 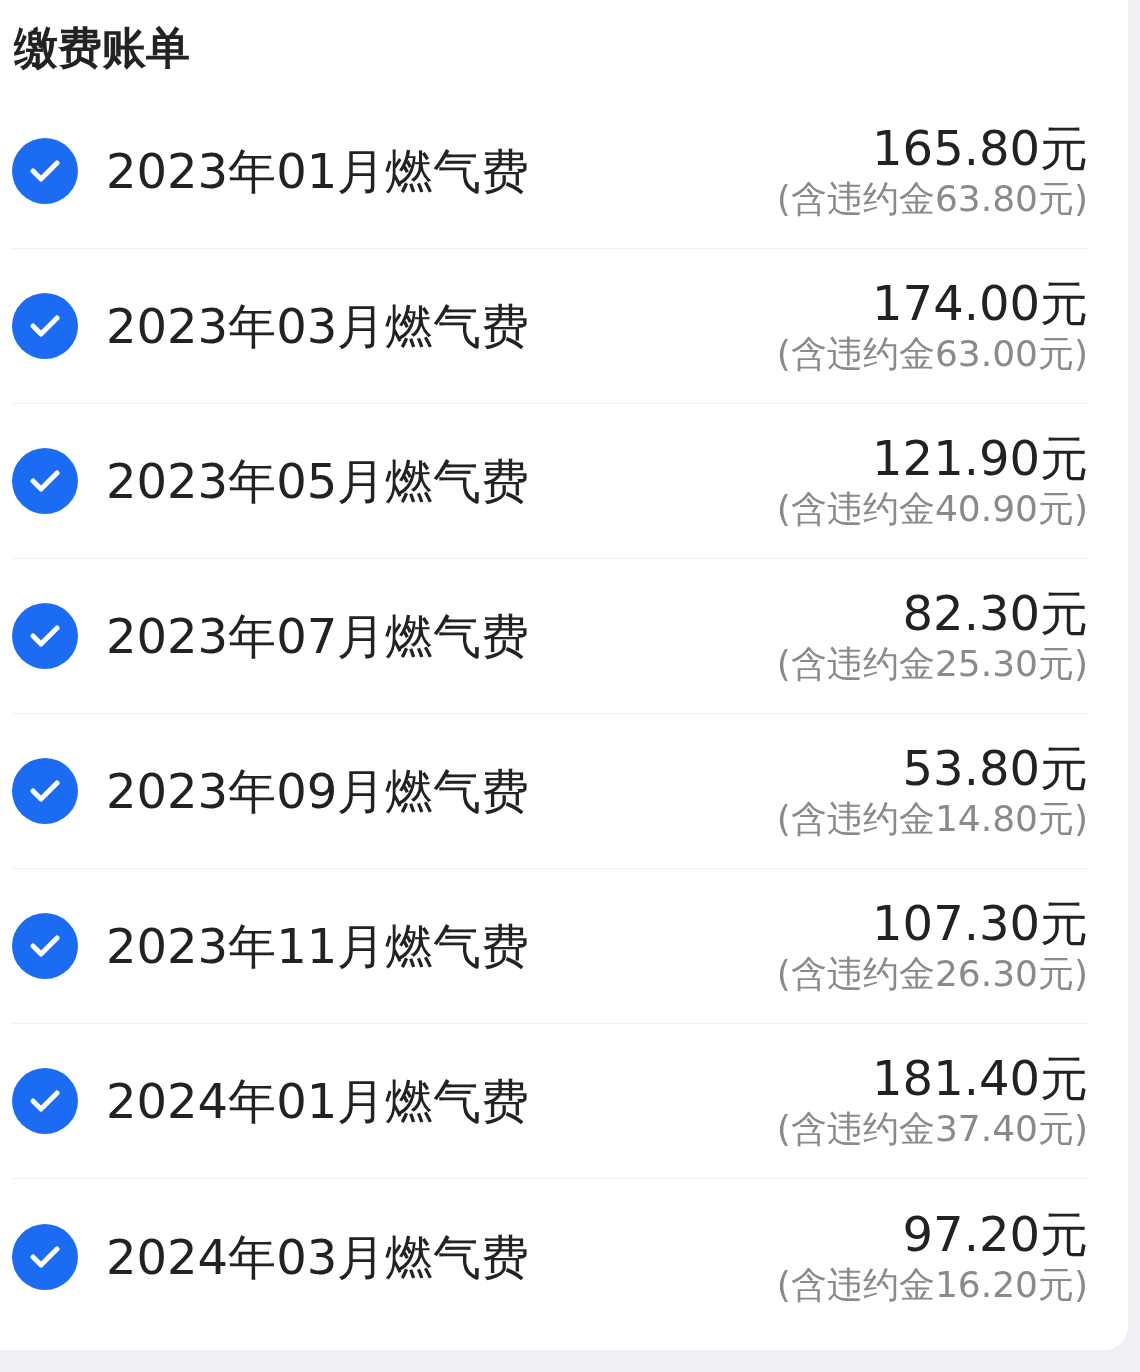 What do you see at coordinates (932, 974) in the screenshot?
I see `penalty-note: (含违约金26.30元)` at bounding box center [932, 974].